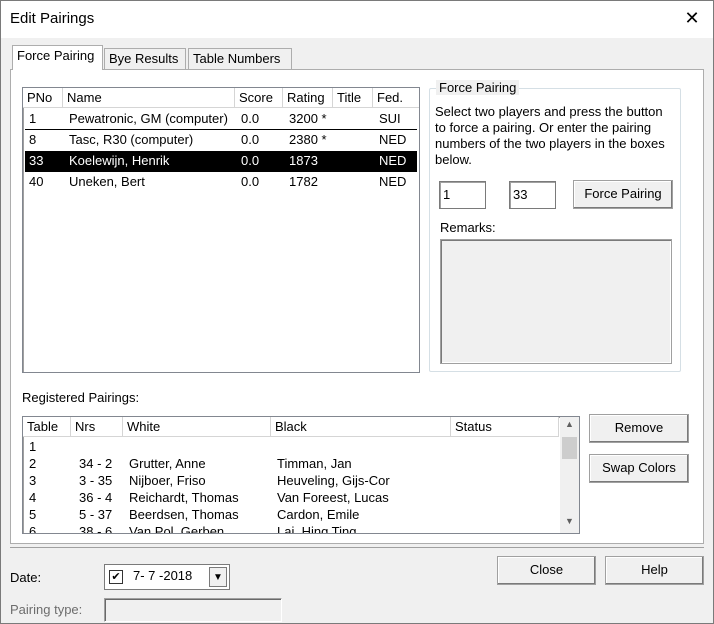 This screenshot has width=714, height=624. I want to click on pairing-row: 6 38 - 6 Van Pol, Gerben Lai, Hing Ting, so click(292, 528).